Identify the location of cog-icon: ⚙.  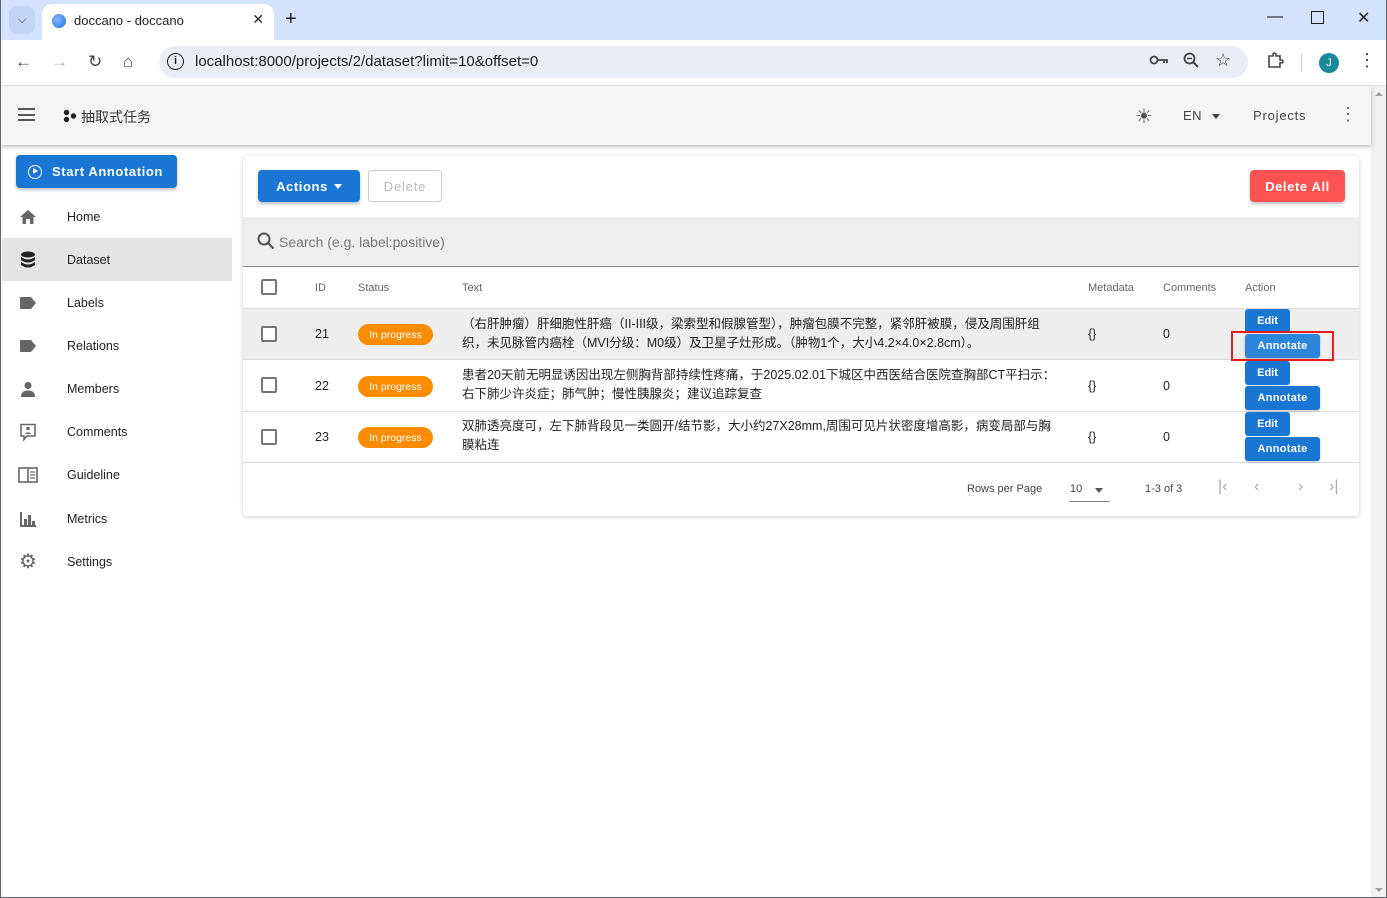
(28, 562).